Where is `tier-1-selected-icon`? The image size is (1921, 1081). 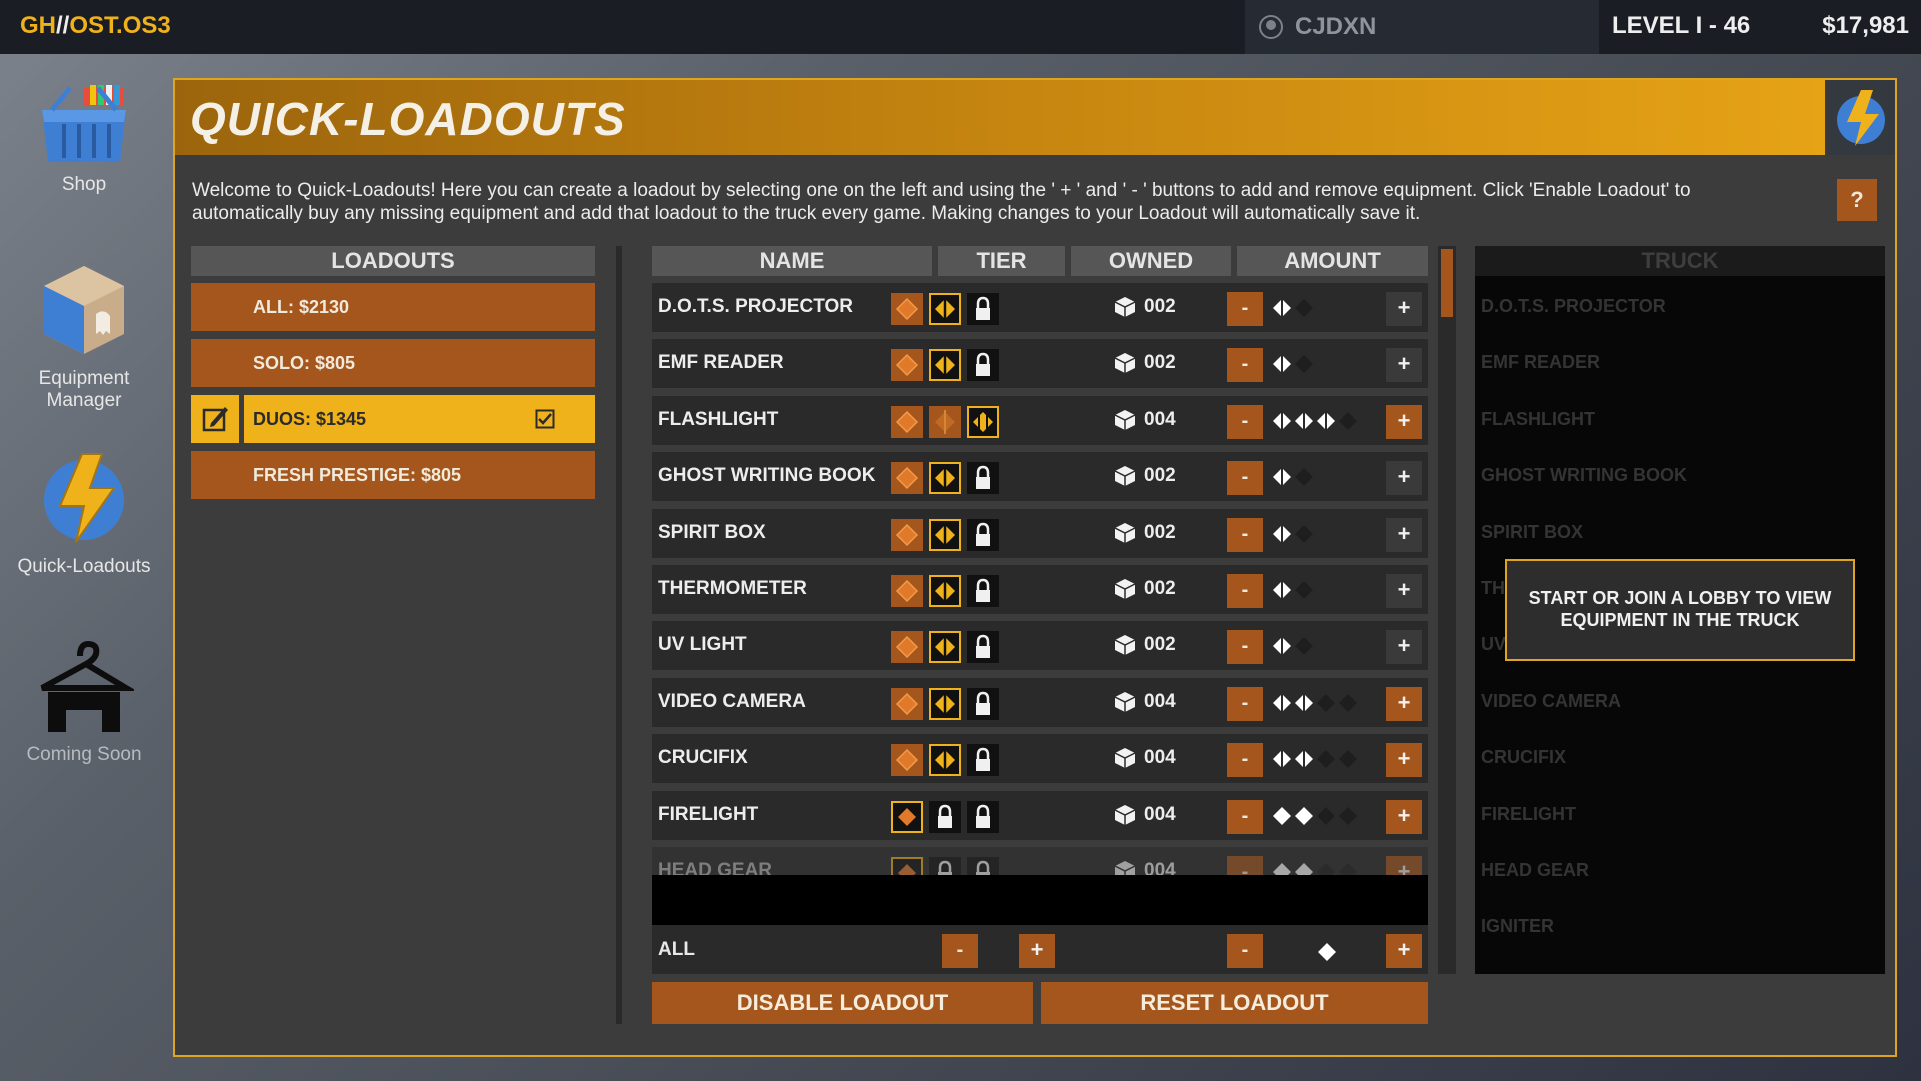 tier-1-selected-icon is located at coordinates (907, 817).